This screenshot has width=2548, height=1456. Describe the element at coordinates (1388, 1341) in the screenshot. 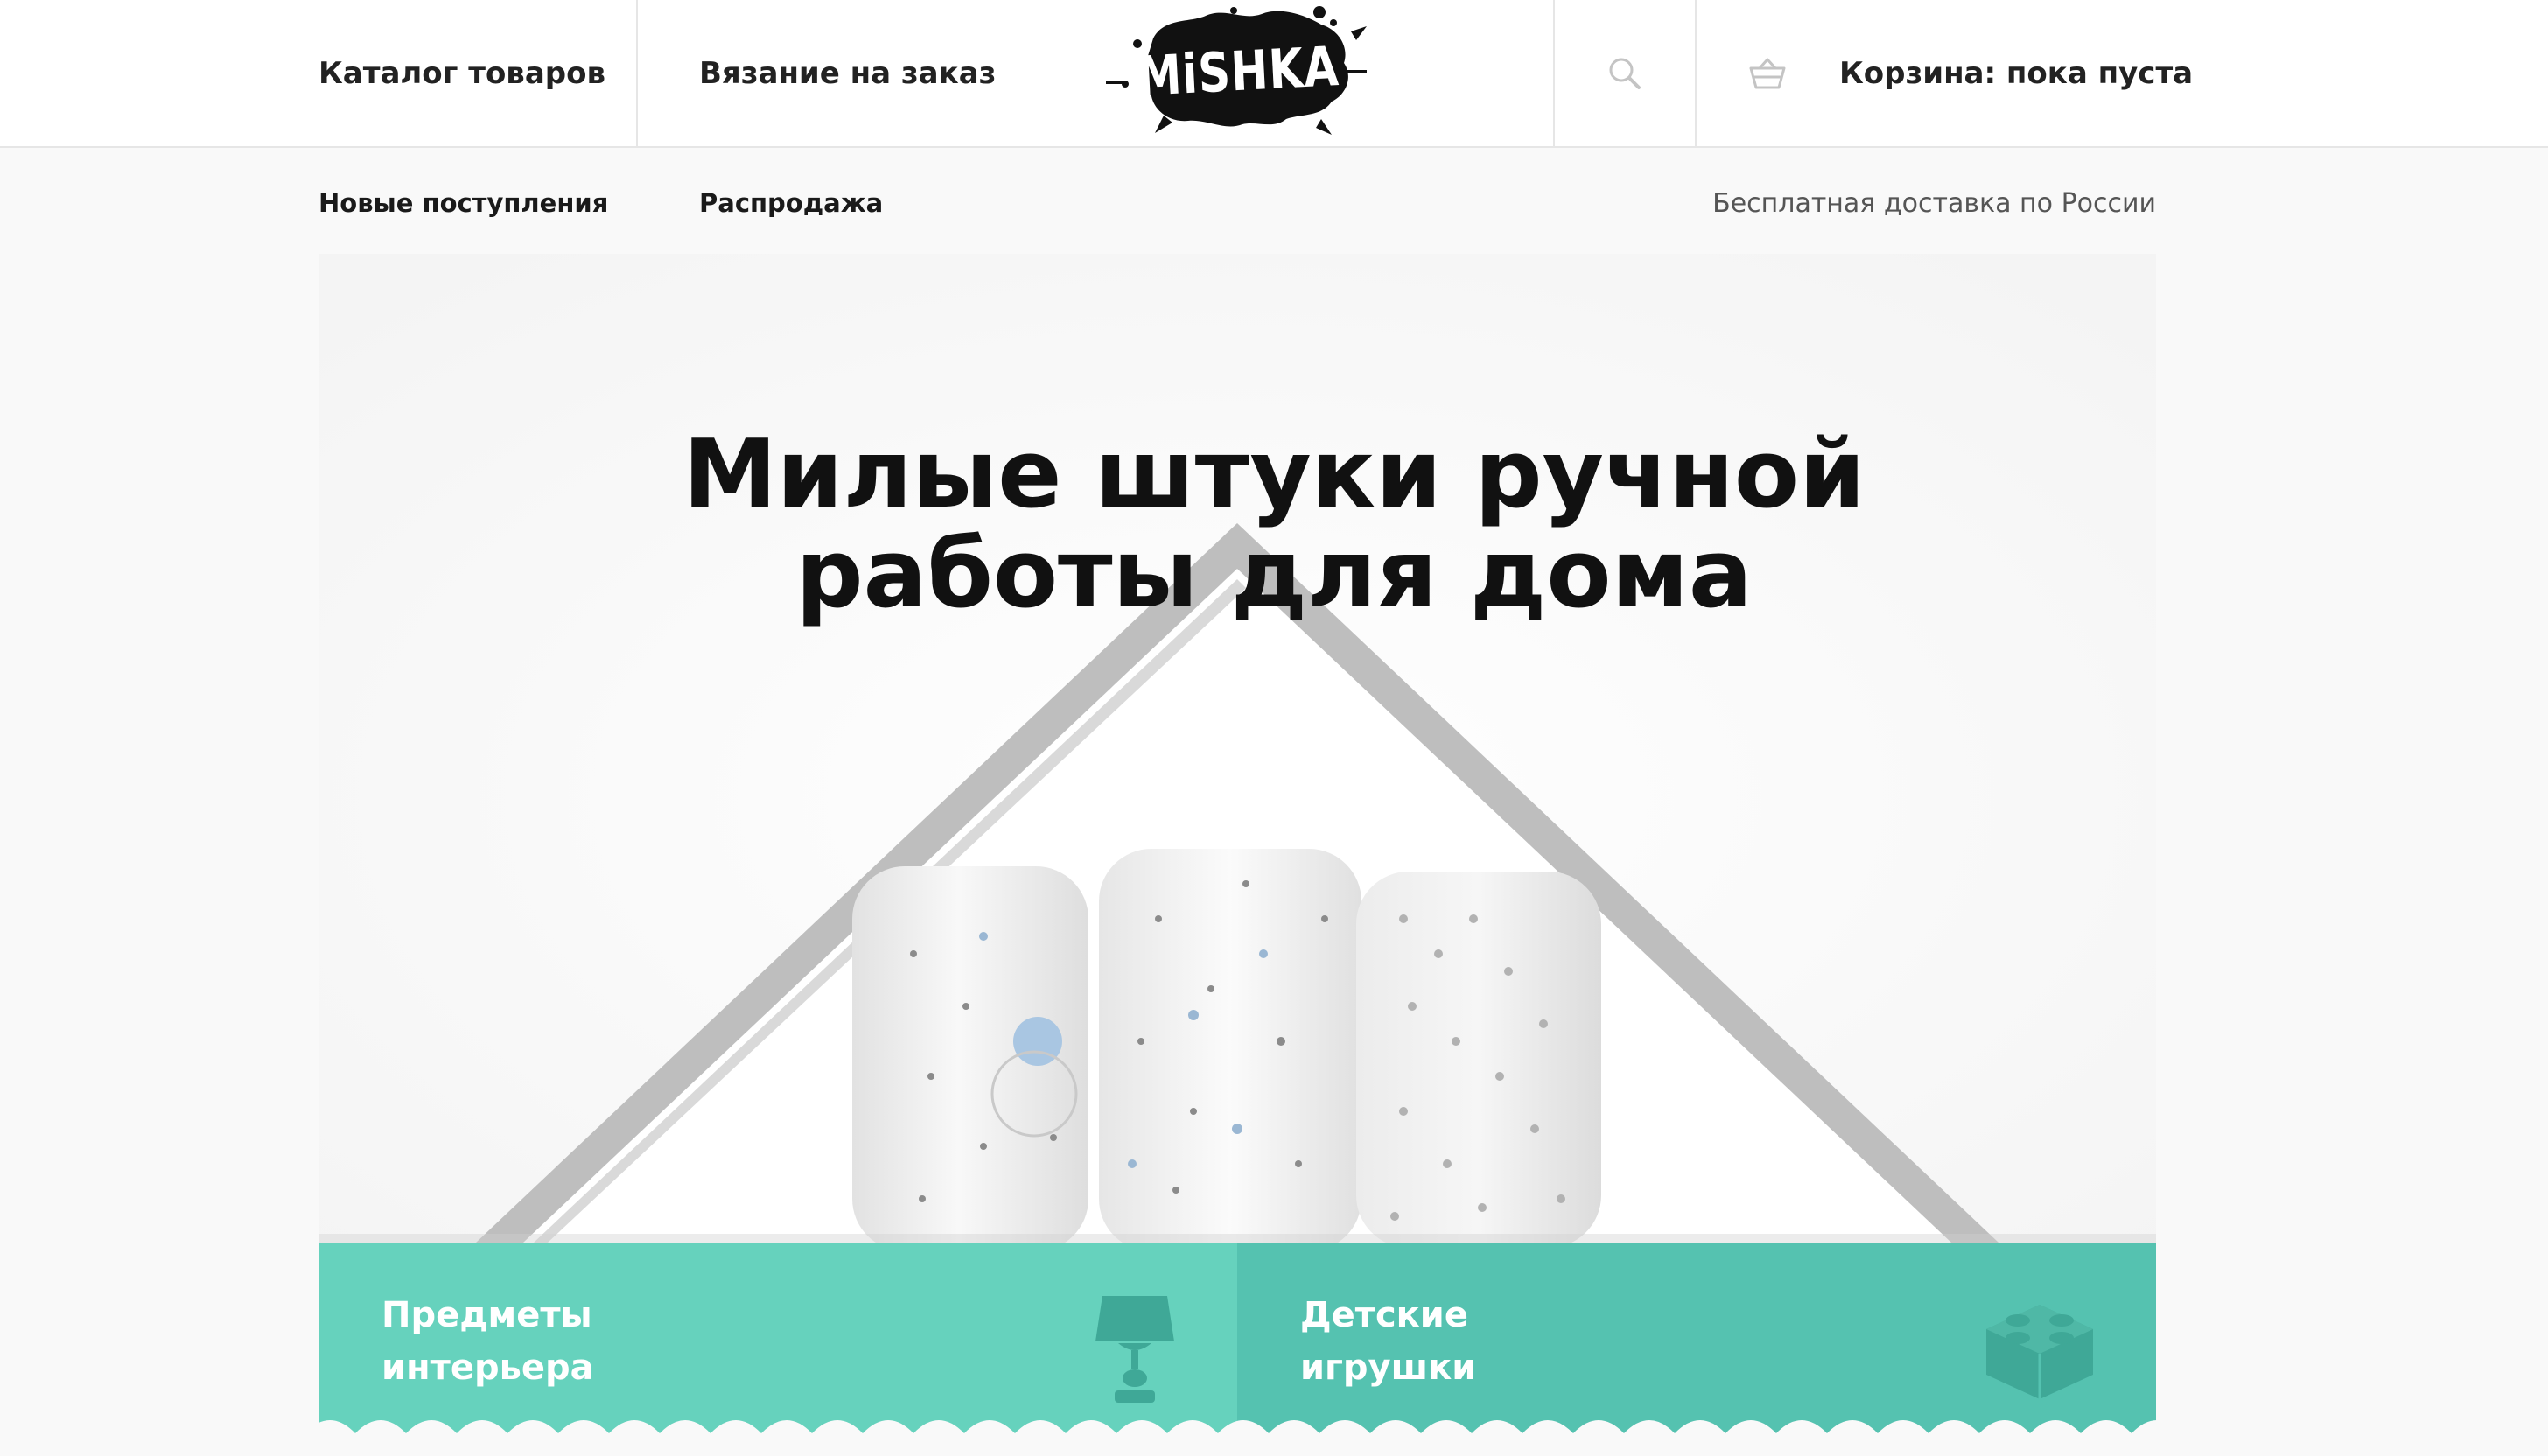

I see `category-label: Детские игрушки` at that location.